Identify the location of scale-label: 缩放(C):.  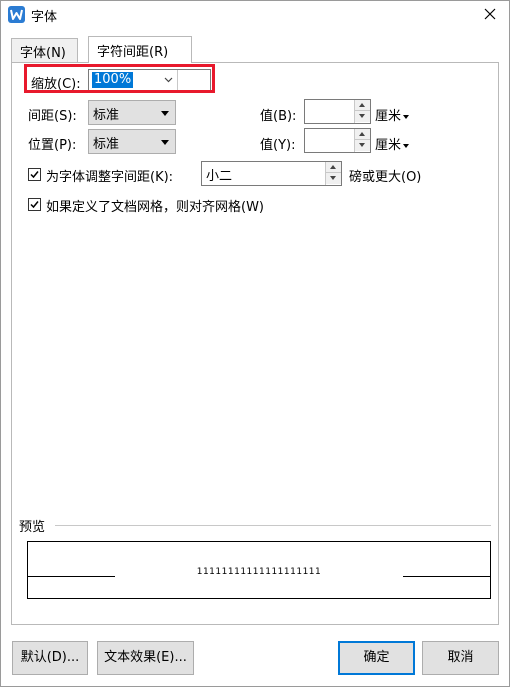
(56, 84).